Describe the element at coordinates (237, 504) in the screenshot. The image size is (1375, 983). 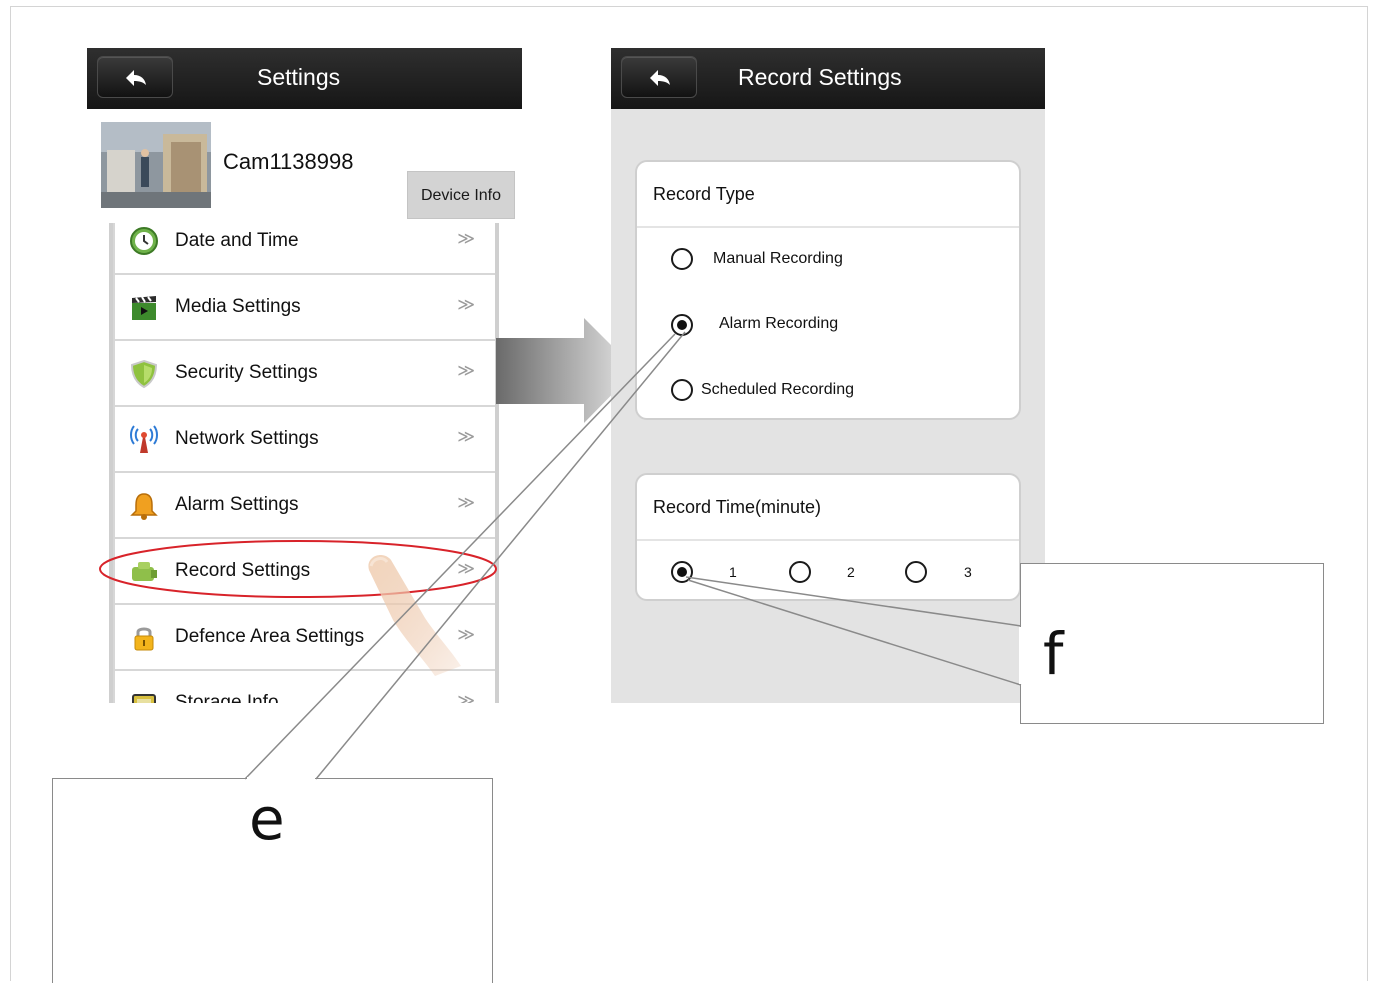
I see `menu-item-label: Alarm Settings` at that location.